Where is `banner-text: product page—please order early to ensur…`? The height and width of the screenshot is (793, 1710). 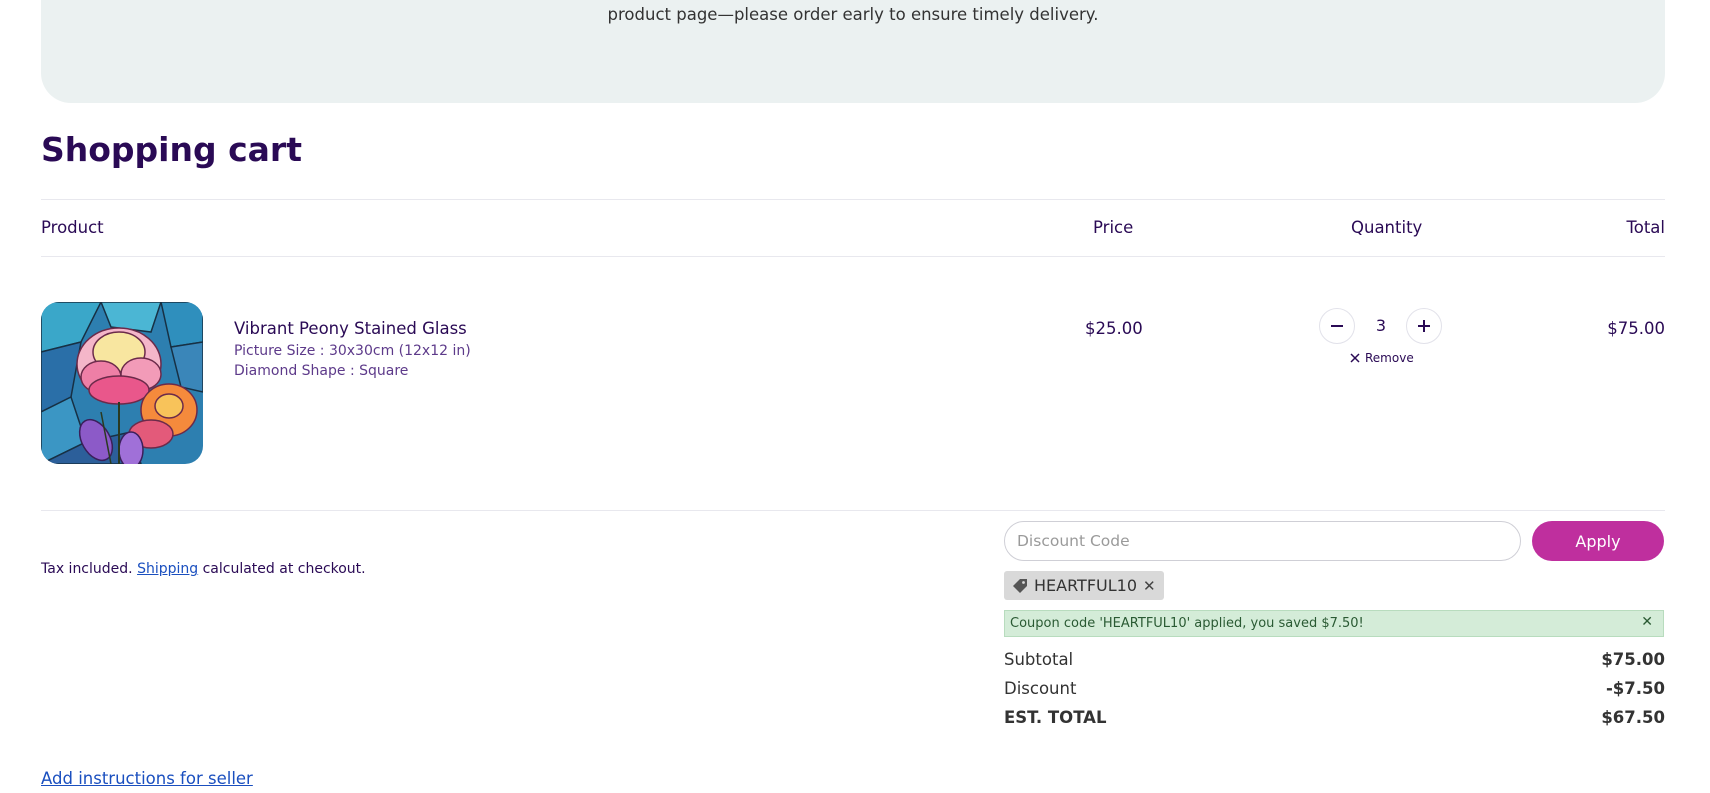 banner-text: product page—please order early to ensur… is located at coordinates (853, 14).